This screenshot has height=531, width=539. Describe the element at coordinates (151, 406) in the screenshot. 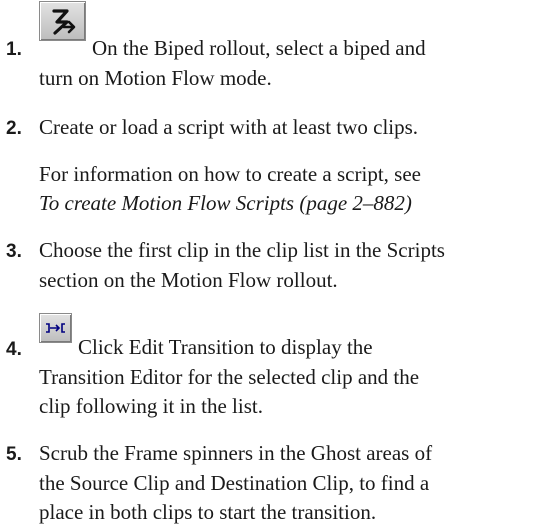

I see `step-text: clip following it in the list.` at that location.